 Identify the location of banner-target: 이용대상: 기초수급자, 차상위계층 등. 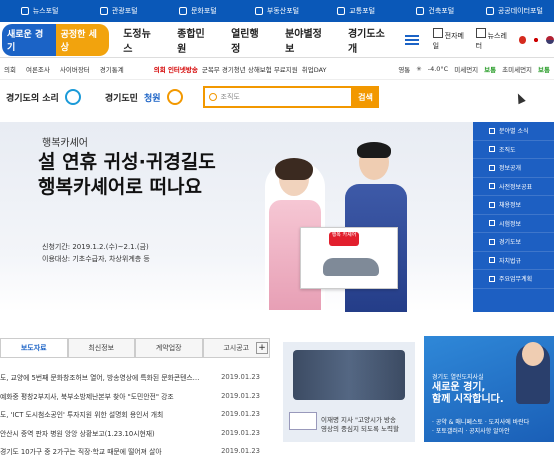
(96, 259).